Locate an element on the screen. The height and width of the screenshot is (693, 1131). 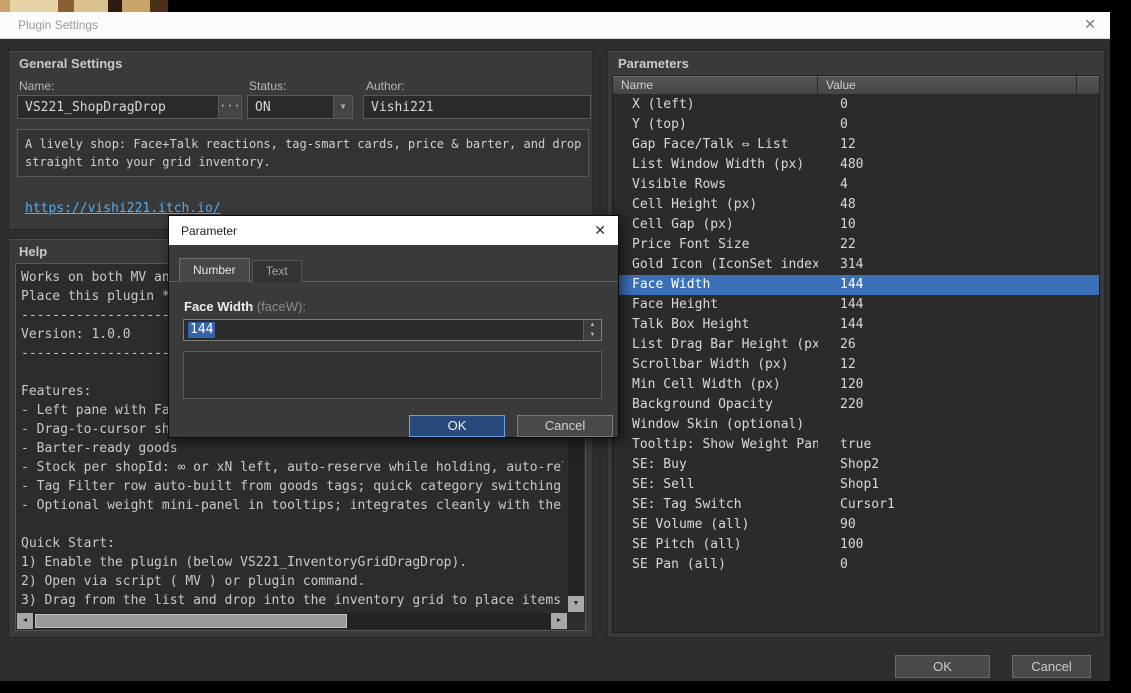
dialog-ok-button: OK is located at coordinates (457, 426).